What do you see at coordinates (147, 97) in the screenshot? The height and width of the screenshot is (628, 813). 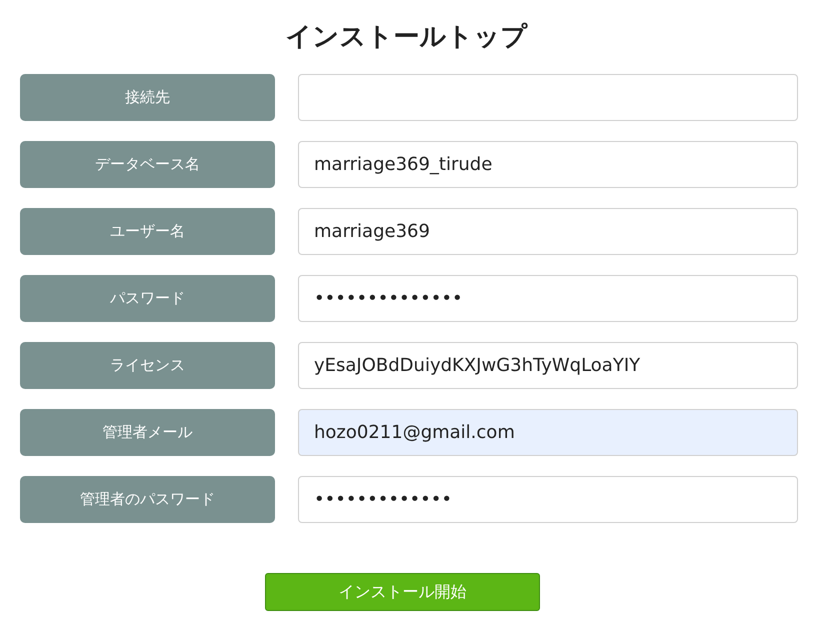 I see `field-label: 接続先` at bounding box center [147, 97].